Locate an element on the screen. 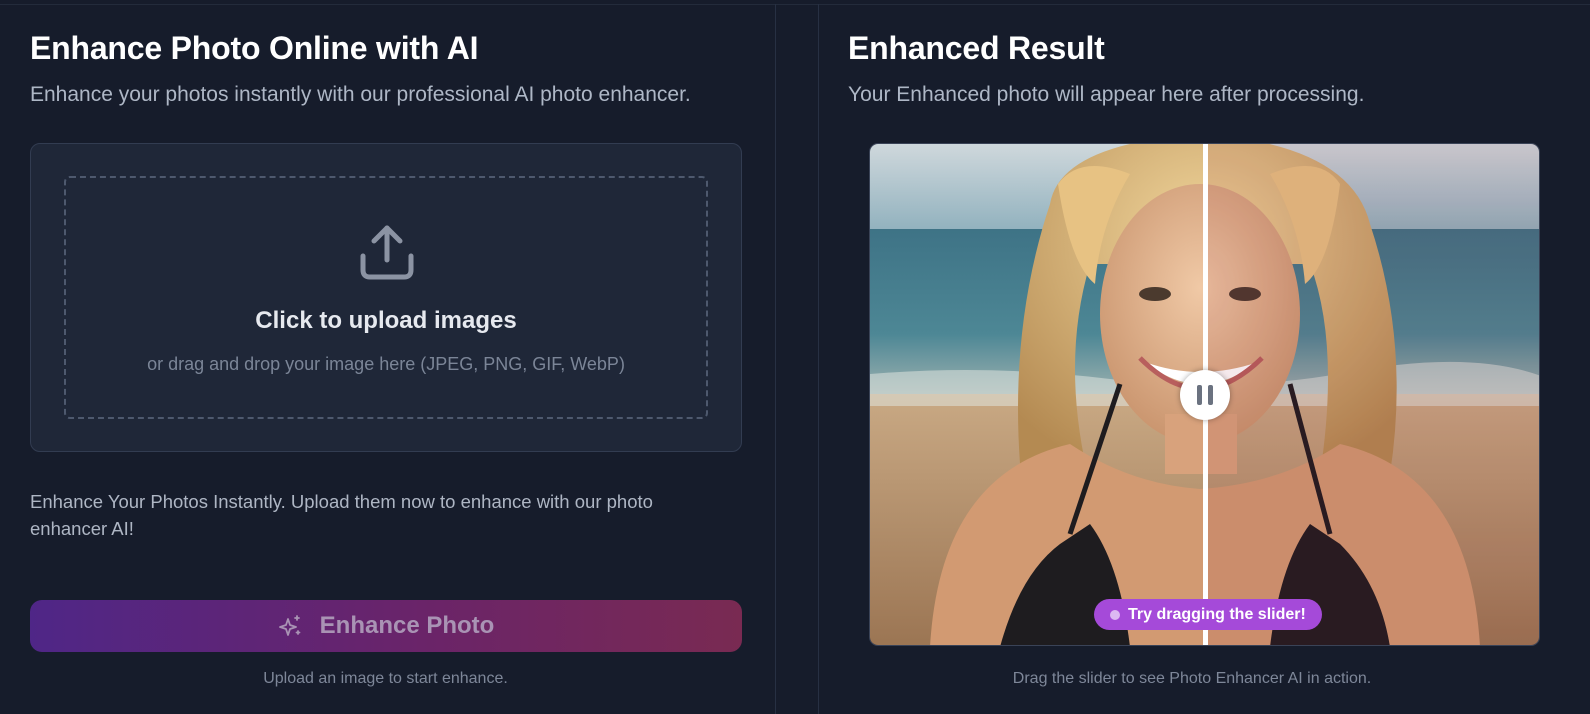 The image size is (1590, 714). result-title: Enhanced Result is located at coordinates (976, 48).